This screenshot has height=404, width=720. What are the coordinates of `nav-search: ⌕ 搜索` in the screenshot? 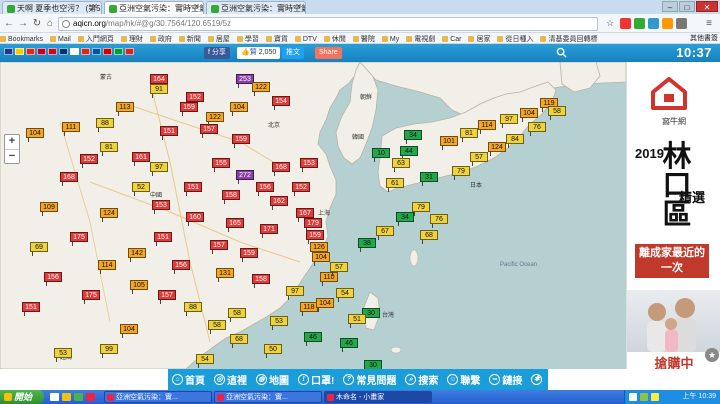 It's located at (421, 379).